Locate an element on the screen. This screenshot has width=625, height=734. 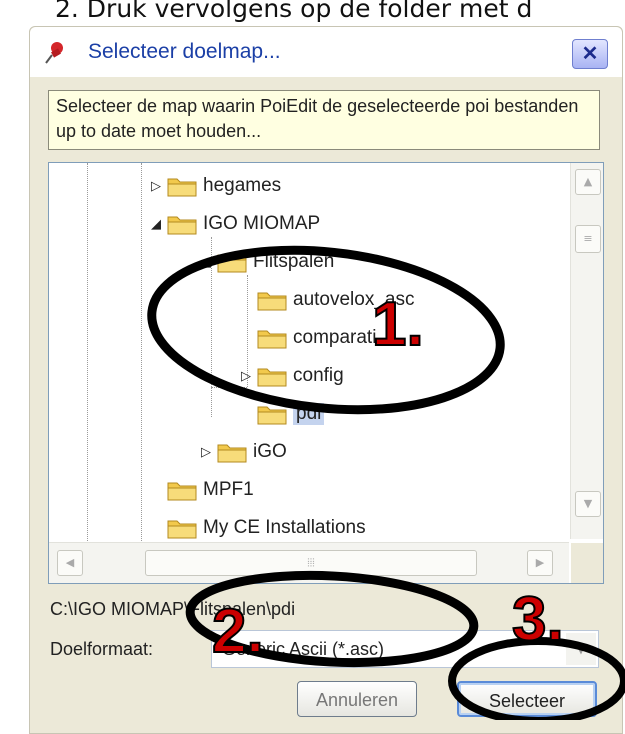
tree-item: MPF1 is located at coordinates (201, 490).